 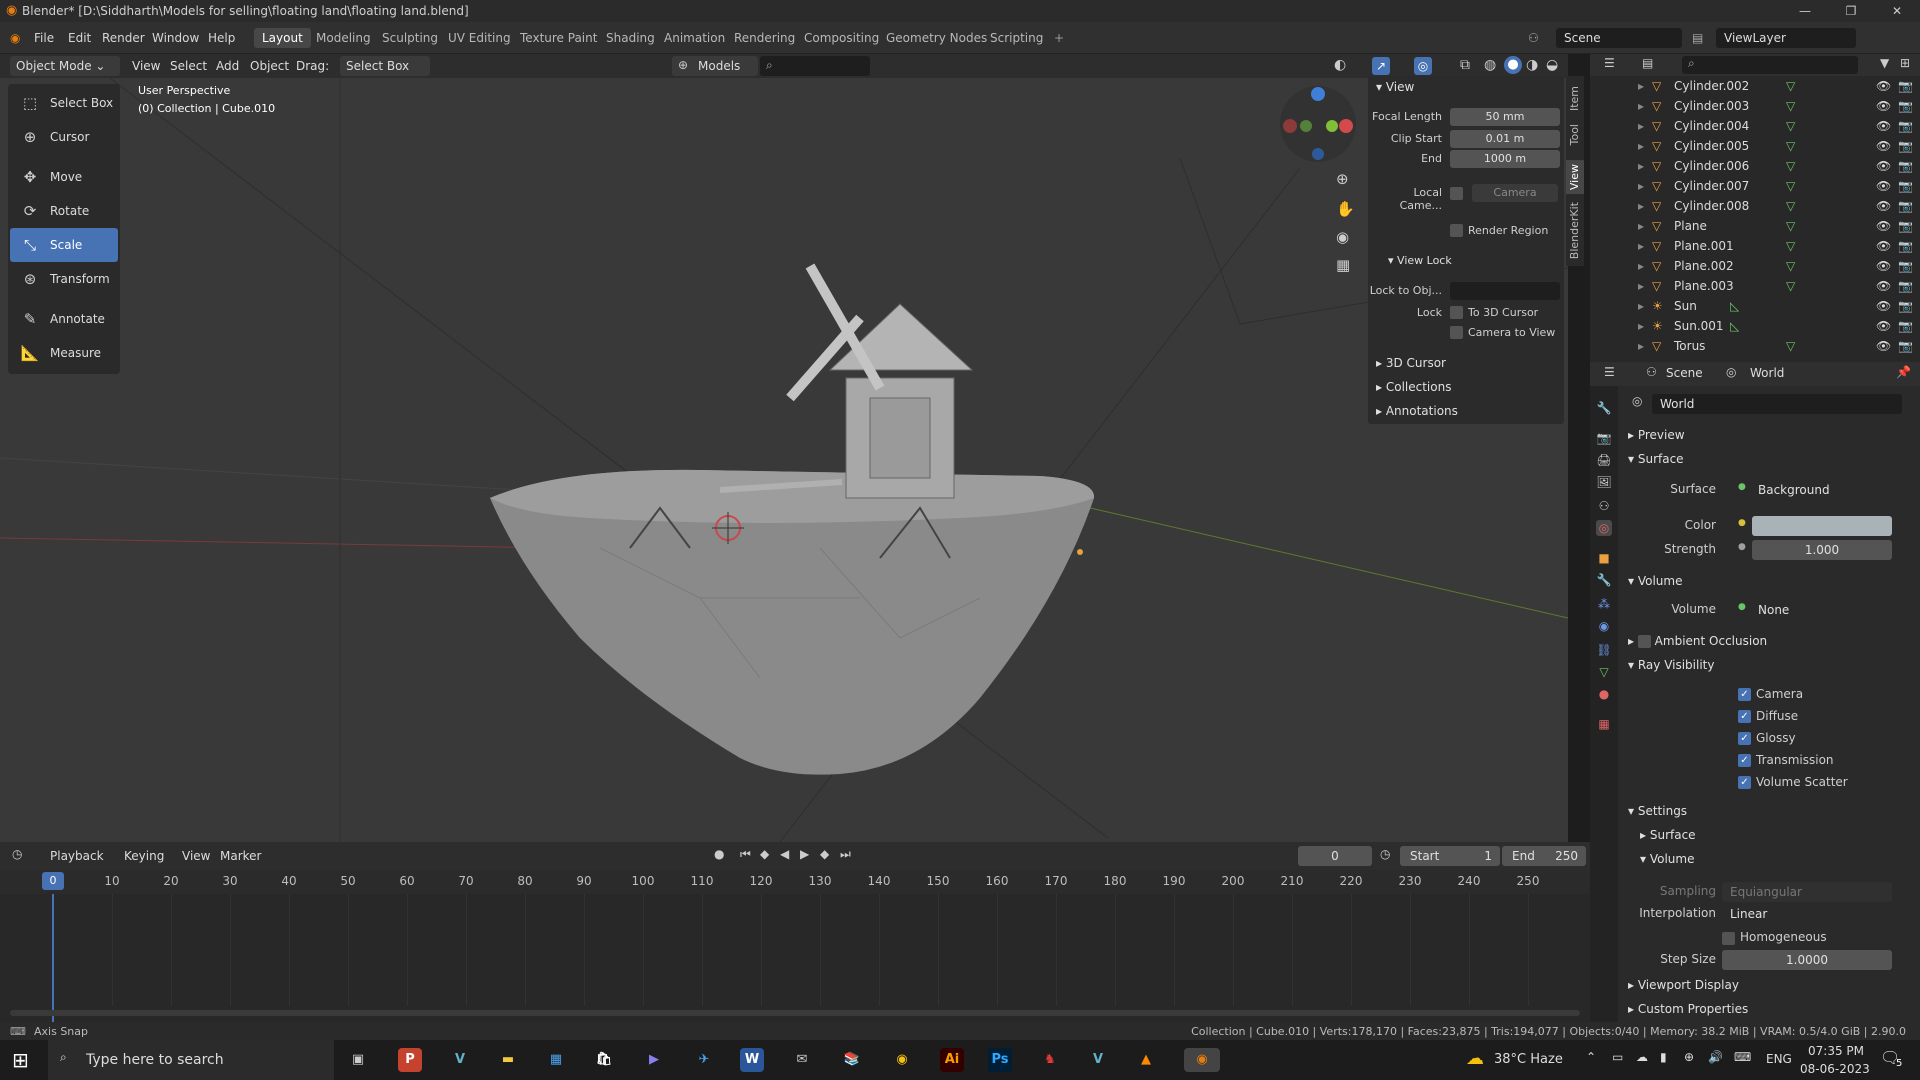 What do you see at coordinates (1604, 438) in the screenshot?
I see `render-tab-icon: 📷` at bounding box center [1604, 438].